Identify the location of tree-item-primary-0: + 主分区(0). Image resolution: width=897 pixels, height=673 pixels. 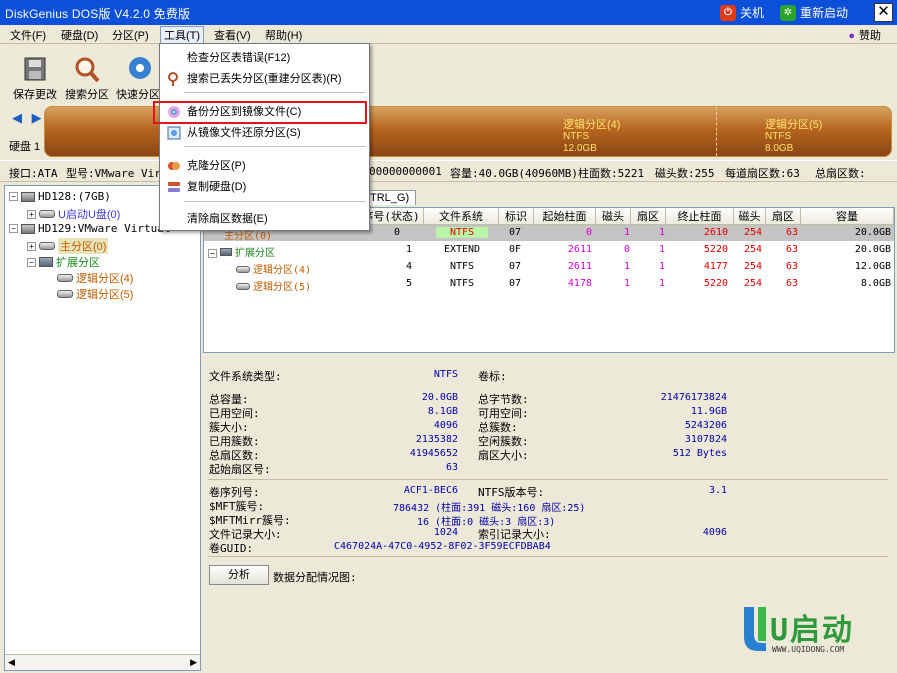
(68, 246).